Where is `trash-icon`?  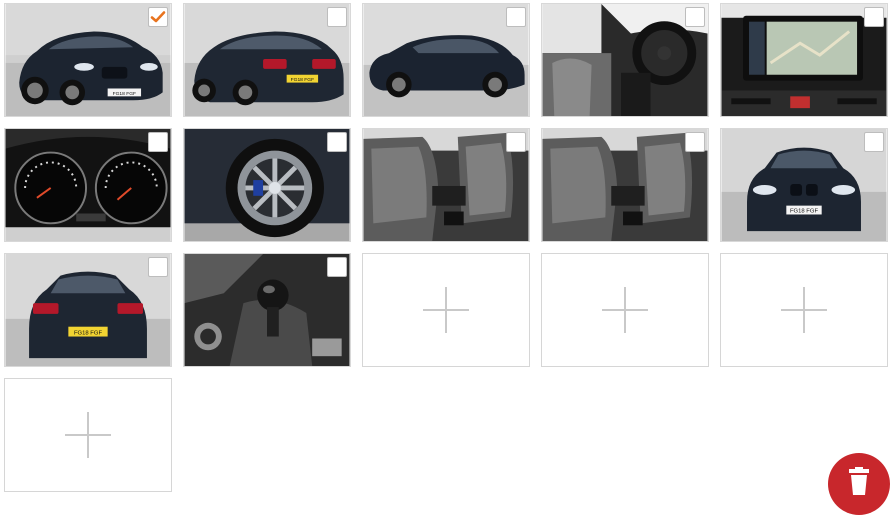 trash-icon is located at coordinates (859, 481).